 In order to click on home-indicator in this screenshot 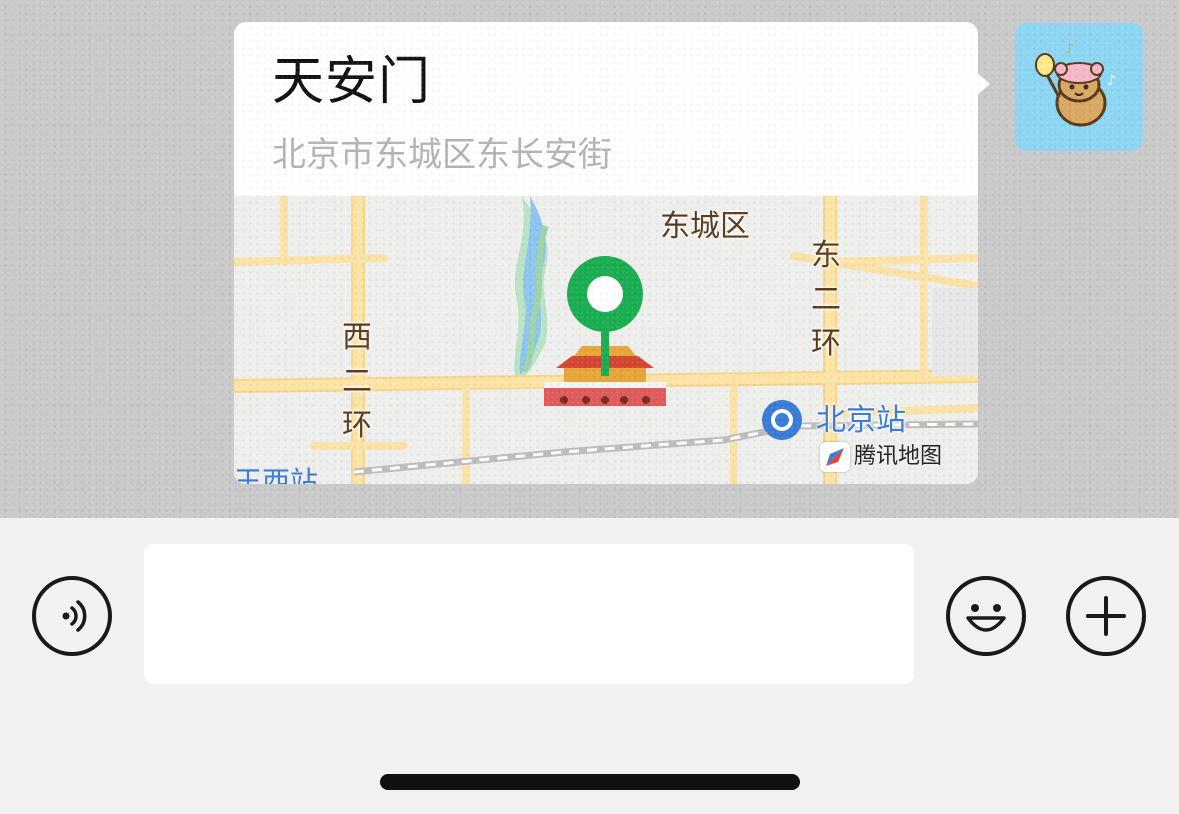, I will do `click(590, 782)`.